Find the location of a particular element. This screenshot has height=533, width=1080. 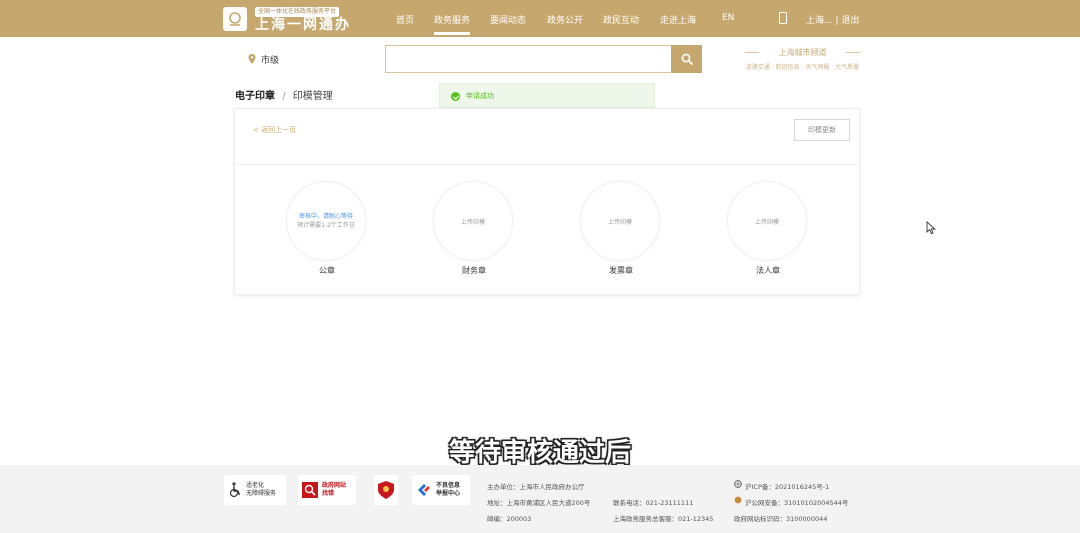

footer-hotline: 上海政务服务总客服：021-12345 is located at coordinates (663, 519).